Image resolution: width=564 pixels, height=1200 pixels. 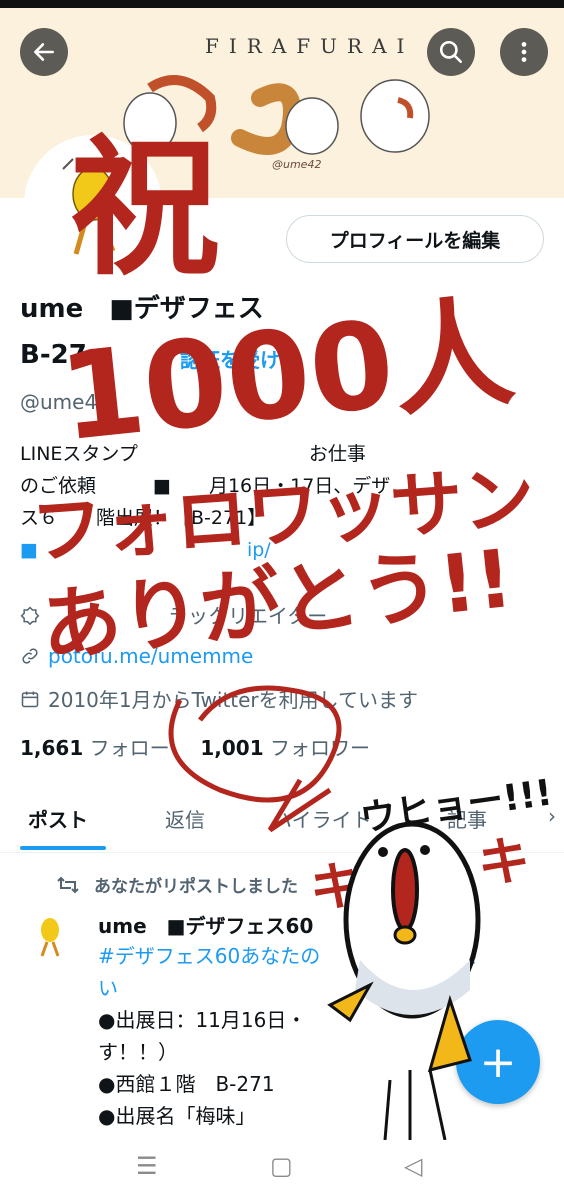 I want to click on repost-indicator: あなたがリポストしました, so click(x=177, y=884).